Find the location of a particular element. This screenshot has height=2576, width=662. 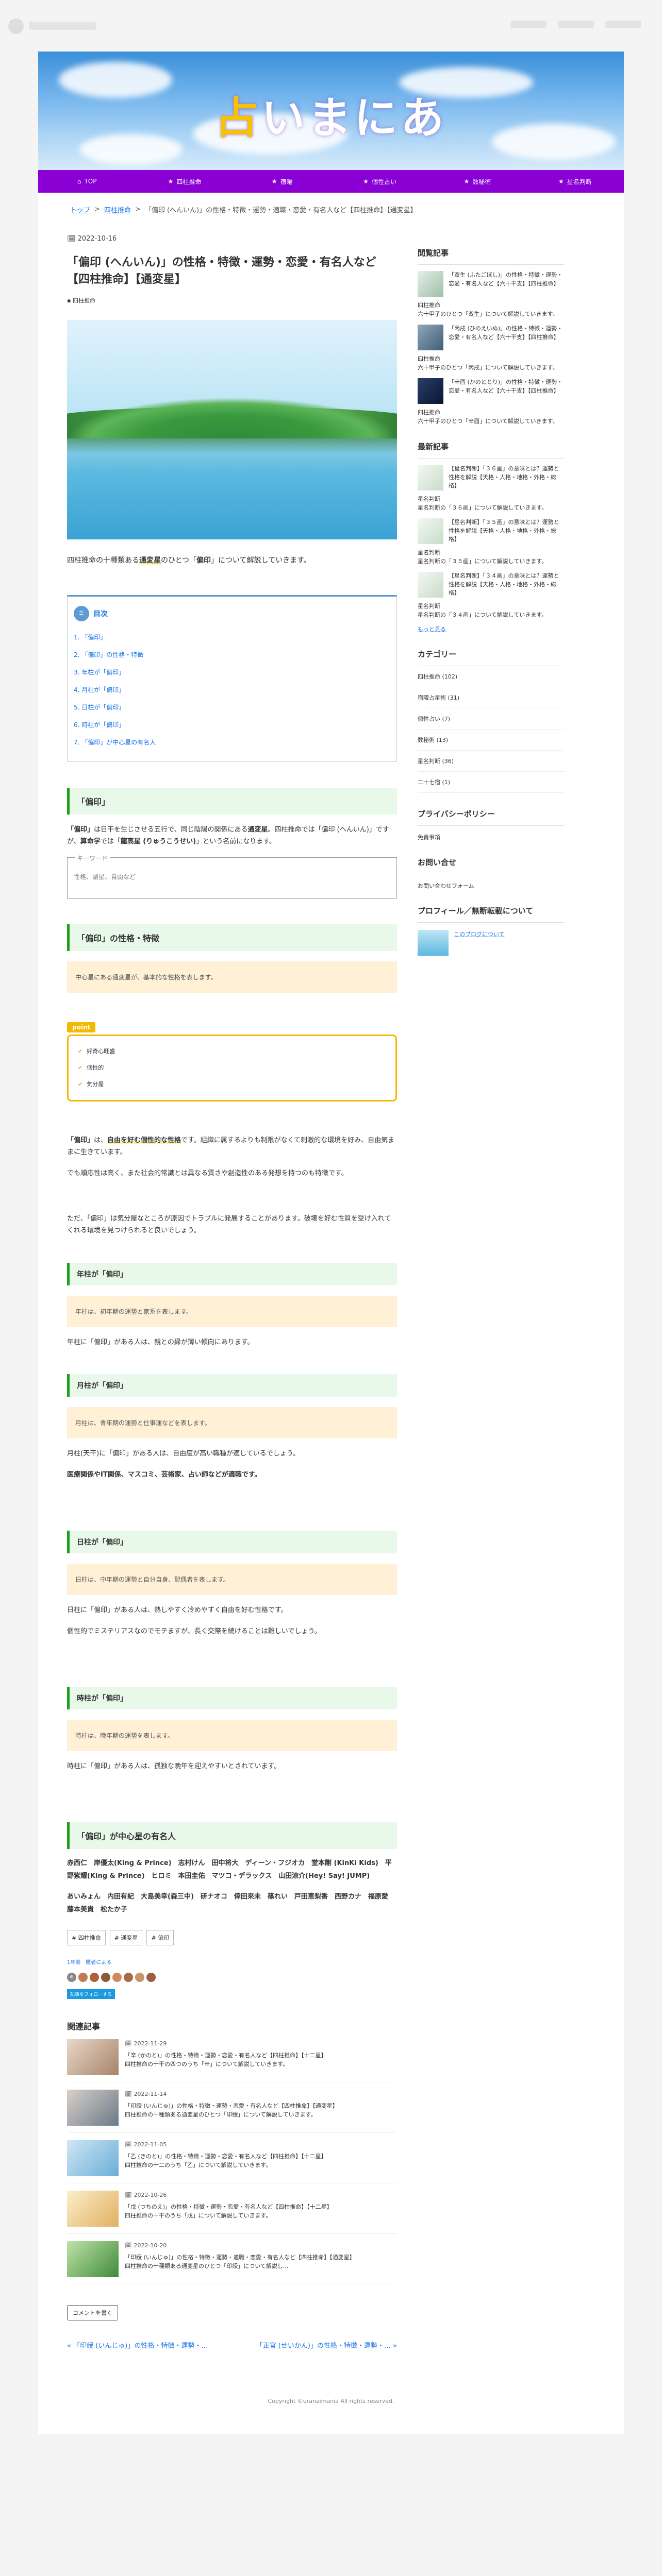

sub-heading: 日柱が「偏印」 is located at coordinates (232, 1541).